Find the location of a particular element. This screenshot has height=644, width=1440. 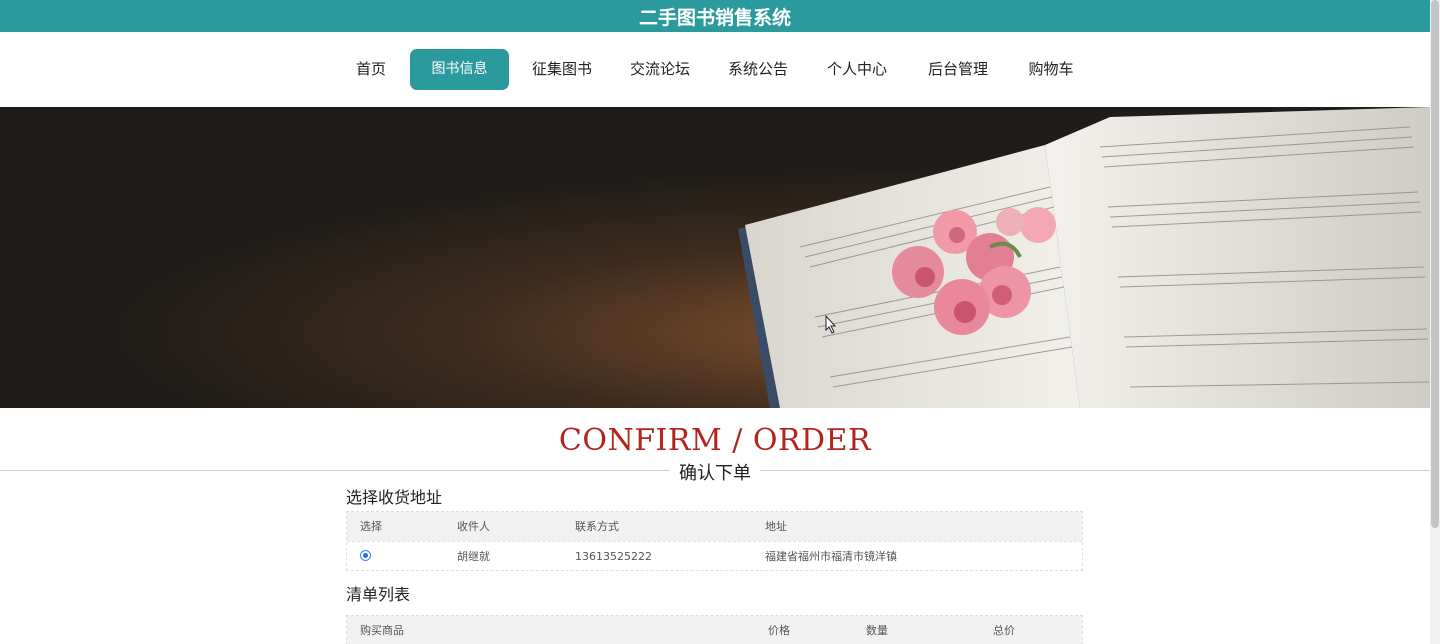

top-bar: 二手图书销售系统 is located at coordinates (715, 16).